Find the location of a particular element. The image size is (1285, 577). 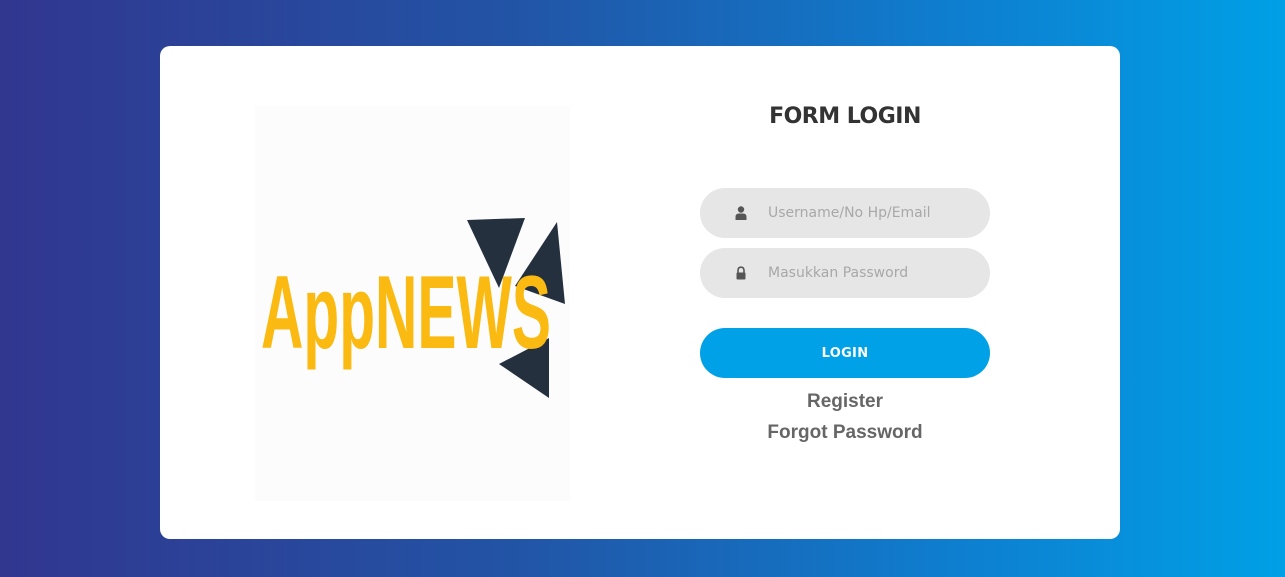

username-field is located at coordinates (845, 213).